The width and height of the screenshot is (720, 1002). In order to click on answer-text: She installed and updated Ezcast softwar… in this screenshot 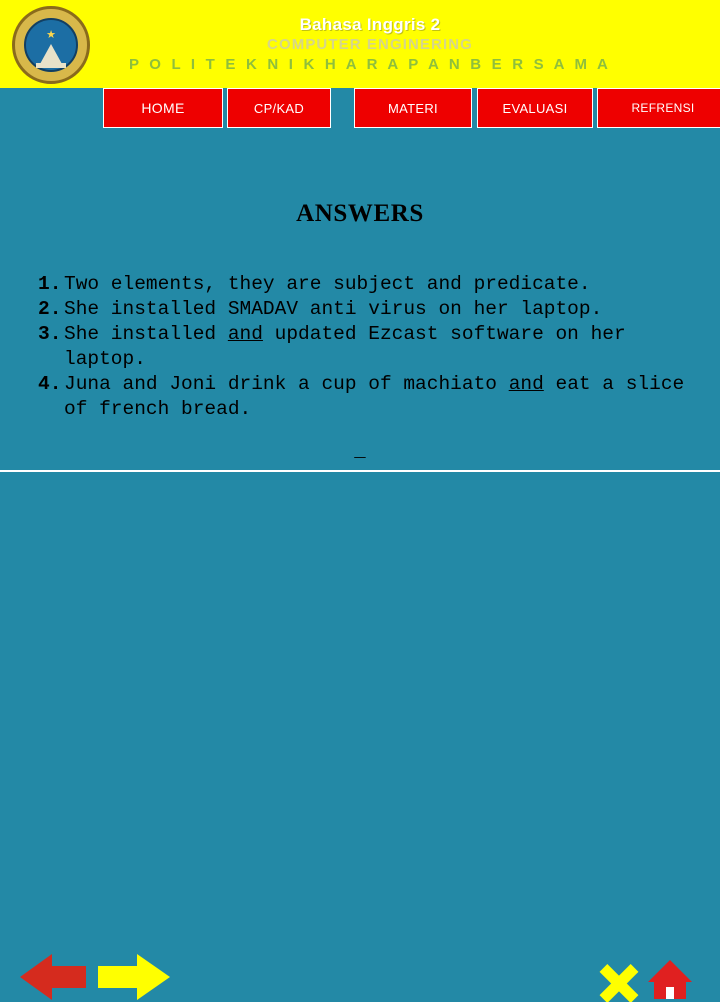, I will do `click(376, 347)`.